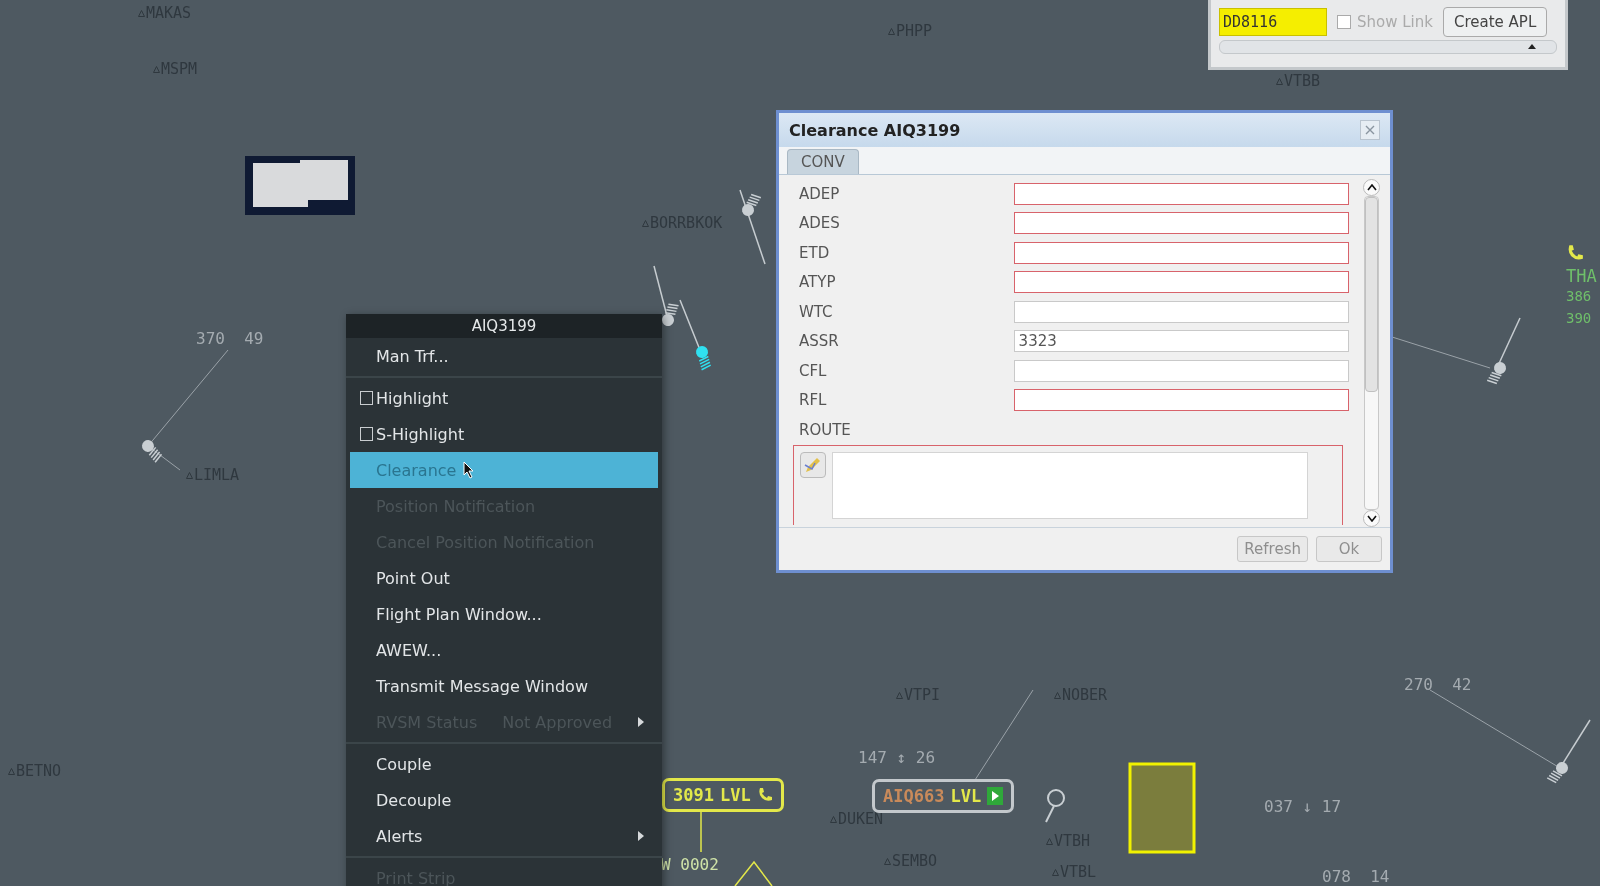 The width and height of the screenshot is (1600, 886). I want to click on aircraft-tag: 3091 LVL, so click(723, 795).